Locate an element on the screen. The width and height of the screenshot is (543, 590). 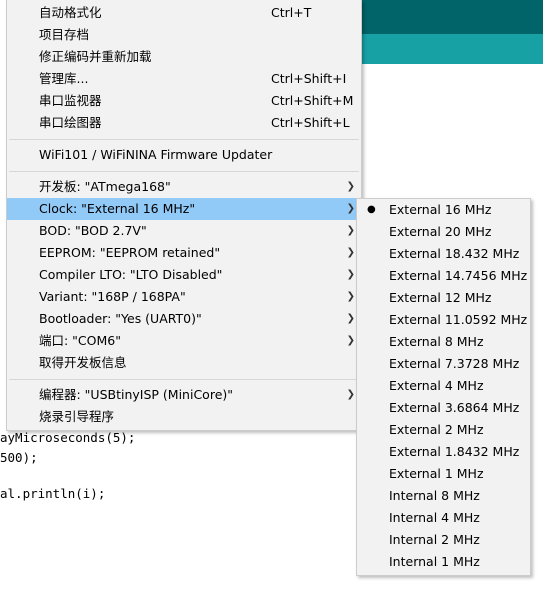
menu-item-shortcut: Ctrl+T is located at coordinates (291, 12).